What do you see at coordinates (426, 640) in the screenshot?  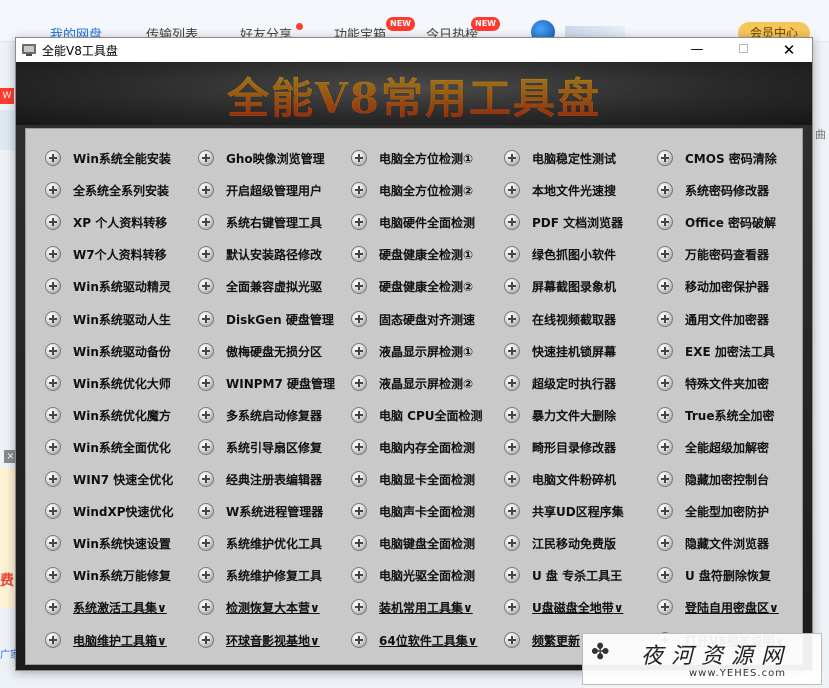 I see `tool-item: 64位软件工具集∨` at bounding box center [426, 640].